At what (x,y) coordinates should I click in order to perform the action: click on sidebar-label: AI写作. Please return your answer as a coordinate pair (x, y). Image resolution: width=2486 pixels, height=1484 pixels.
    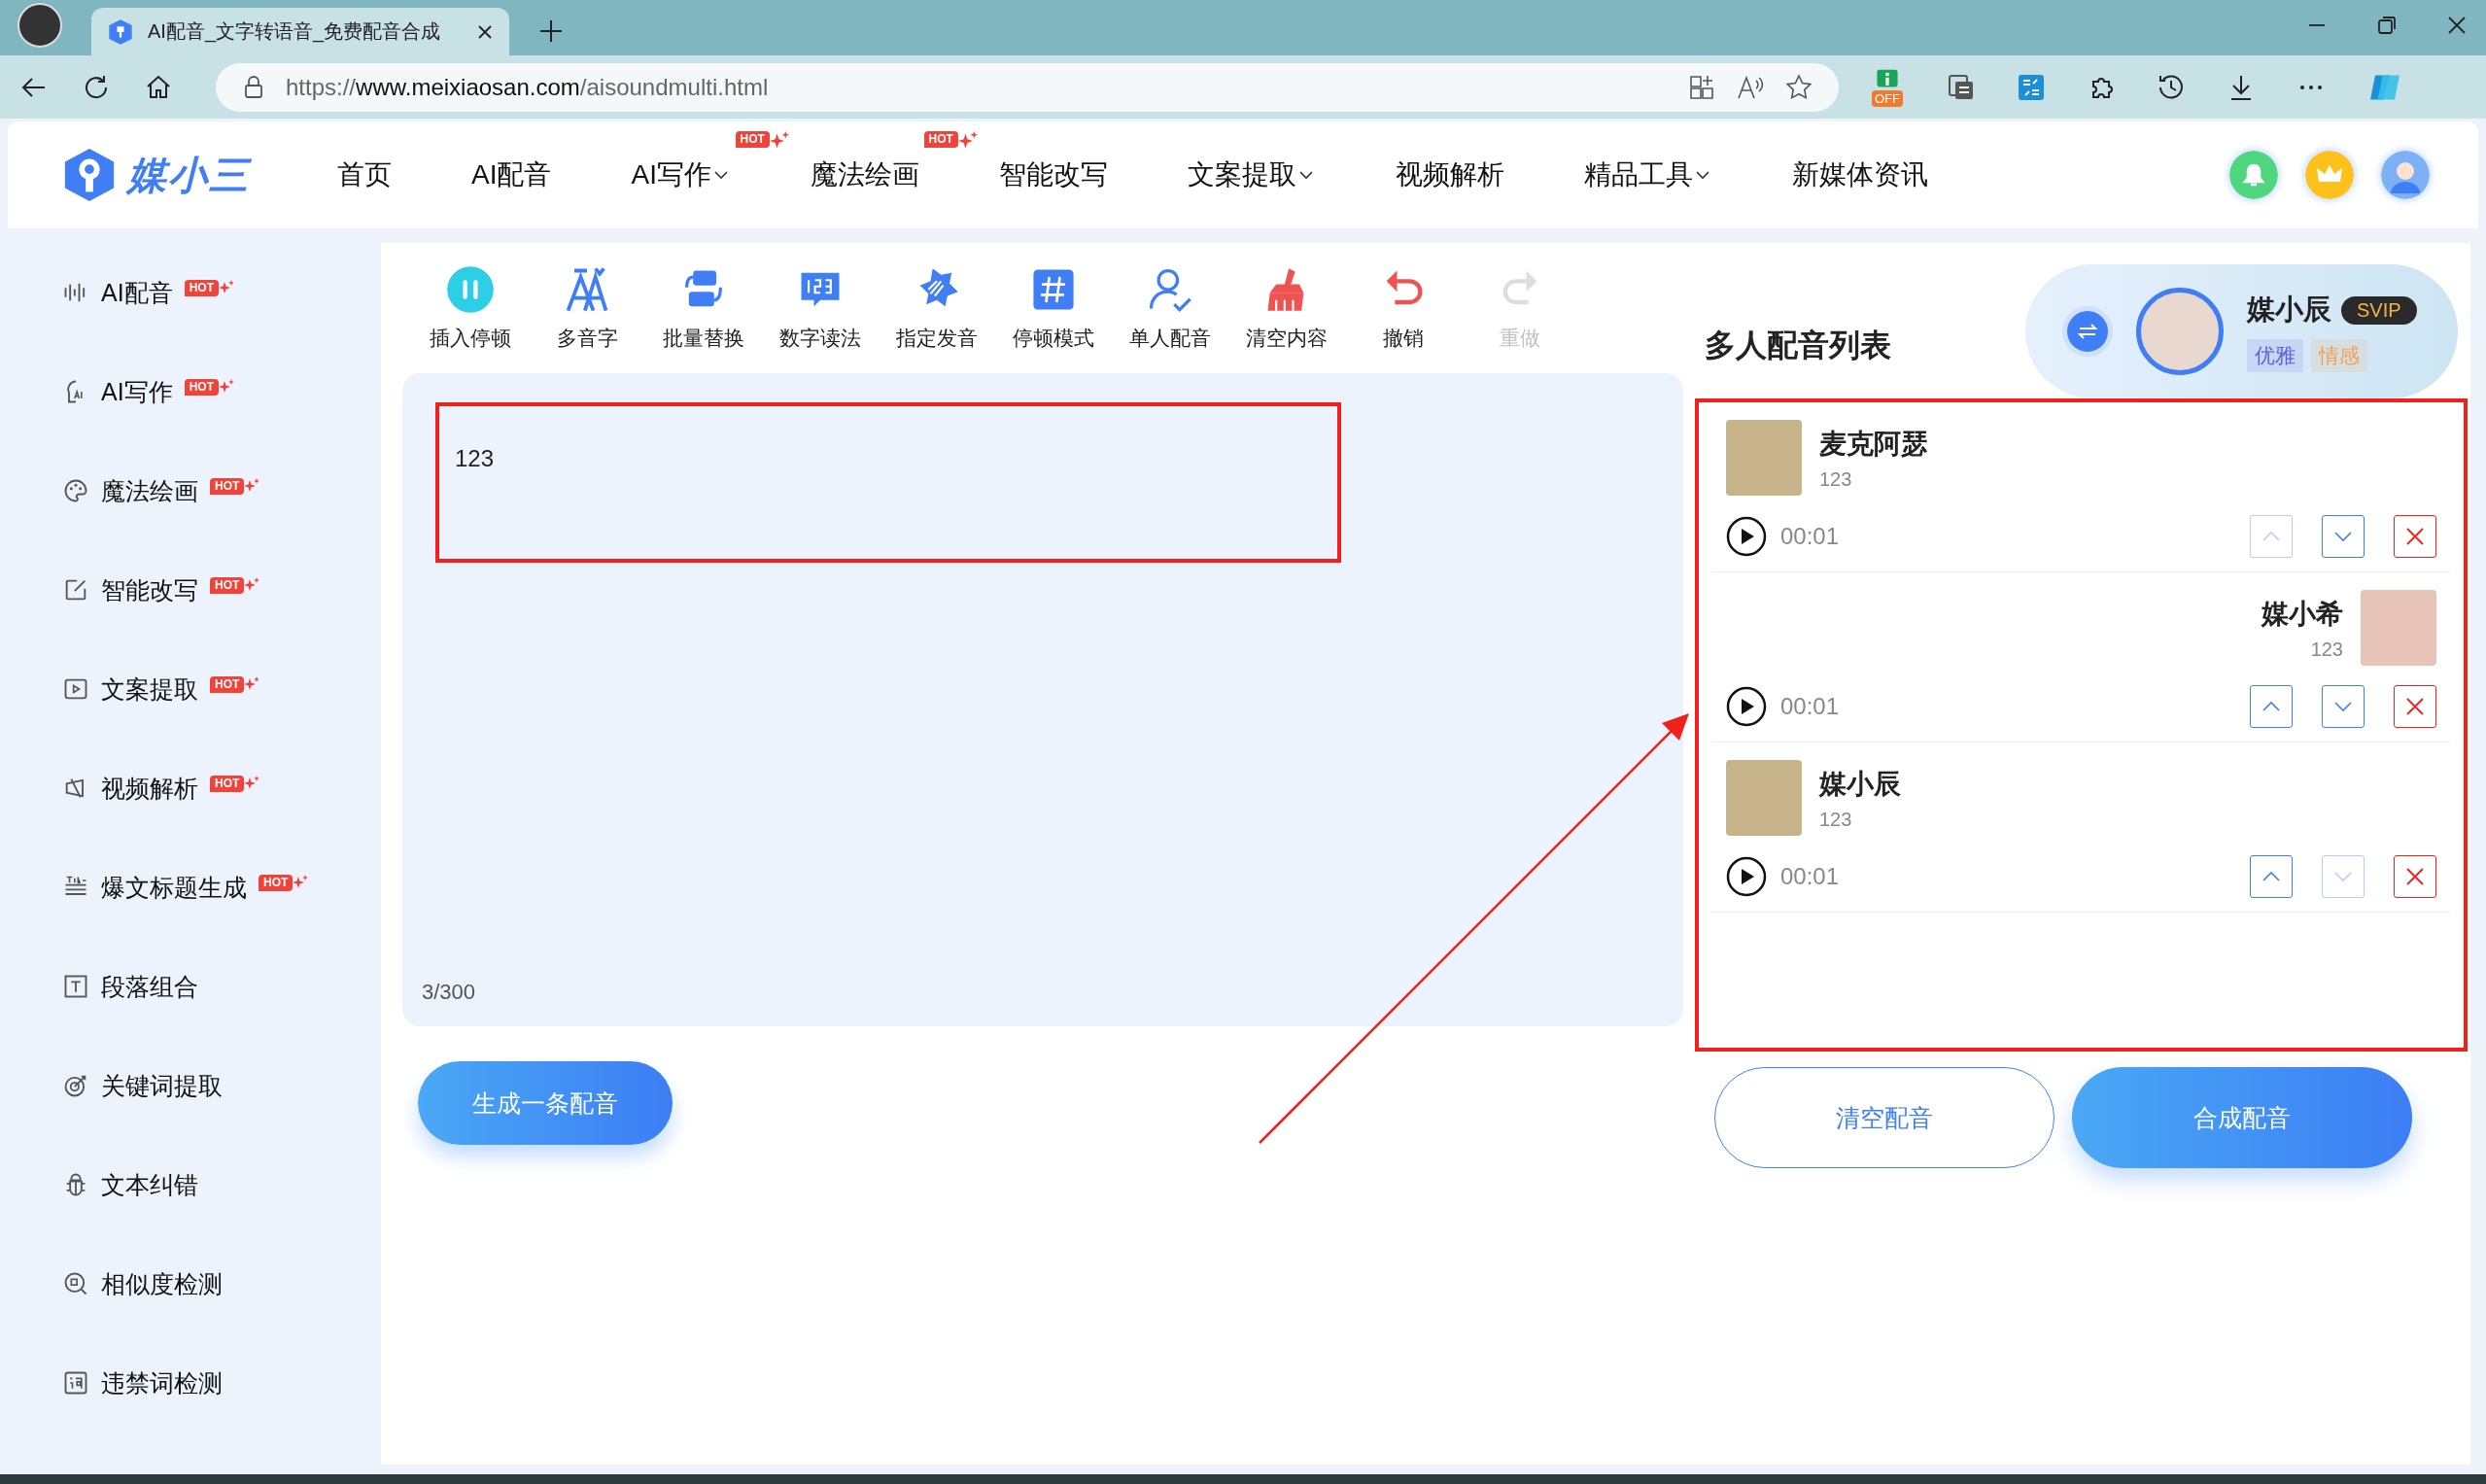
    Looking at the image, I should click on (137, 391).